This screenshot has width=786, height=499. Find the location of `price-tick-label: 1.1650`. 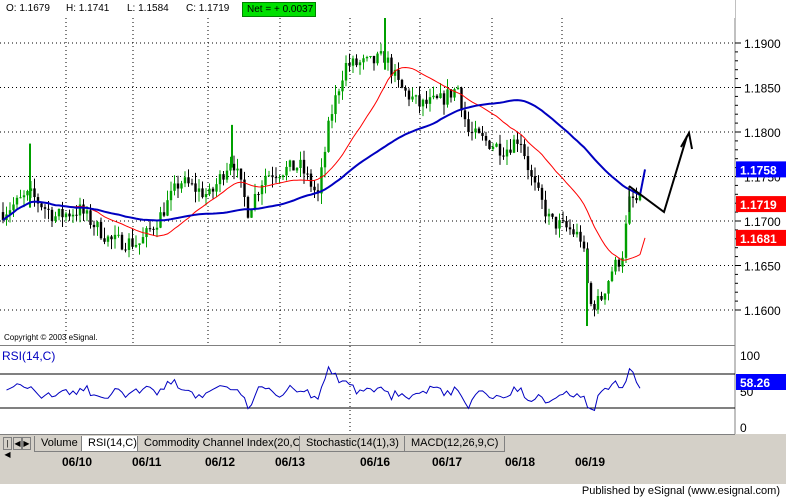

price-tick-label: 1.1650 is located at coordinates (762, 267).